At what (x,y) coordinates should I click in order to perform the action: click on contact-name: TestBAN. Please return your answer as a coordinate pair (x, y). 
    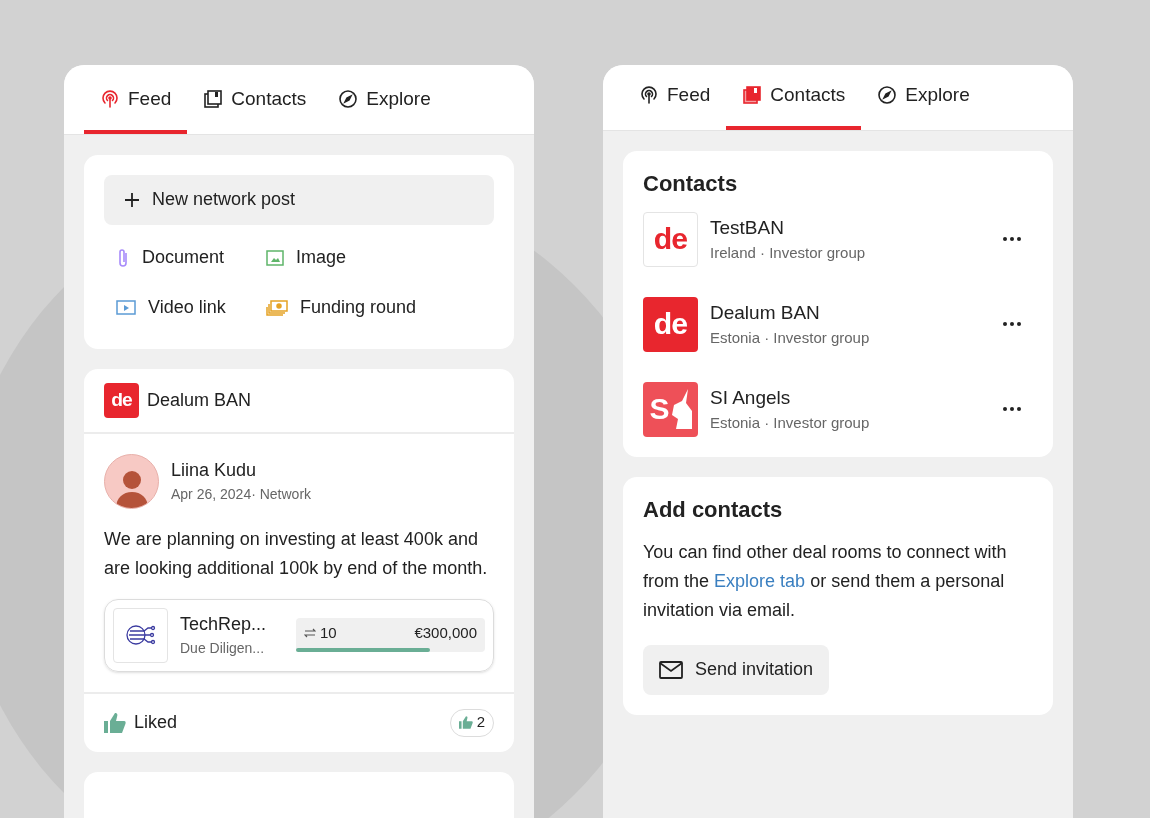
    Looking at the image, I should click on (844, 227).